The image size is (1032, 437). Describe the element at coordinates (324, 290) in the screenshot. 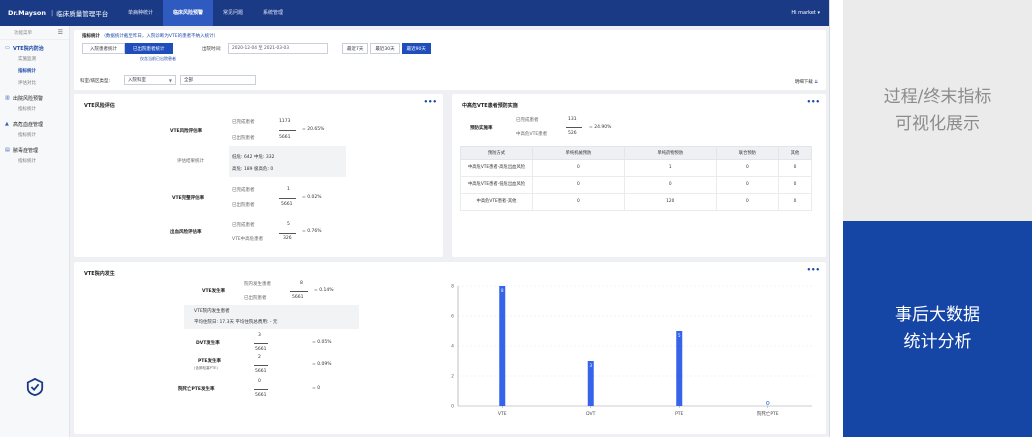

I see `rate-value: = 0.14%` at that location.